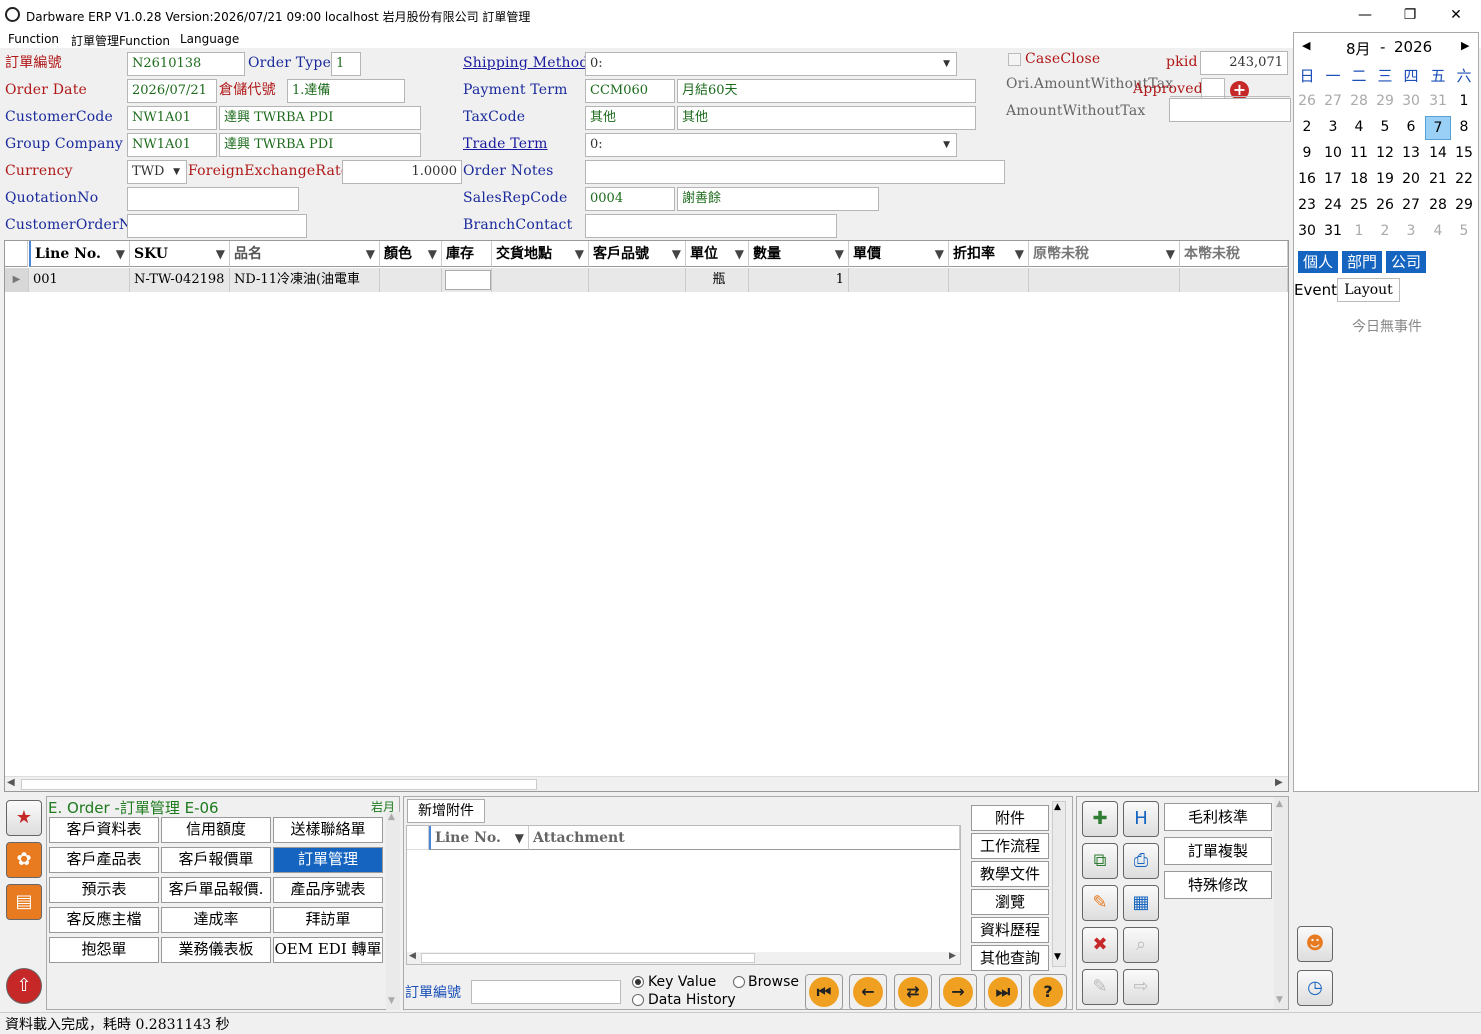 The image size is (1481, 1034). Describe the element at coordinates (1359, 153) in the screenshot. I see `calendar-day: 11` at that location.